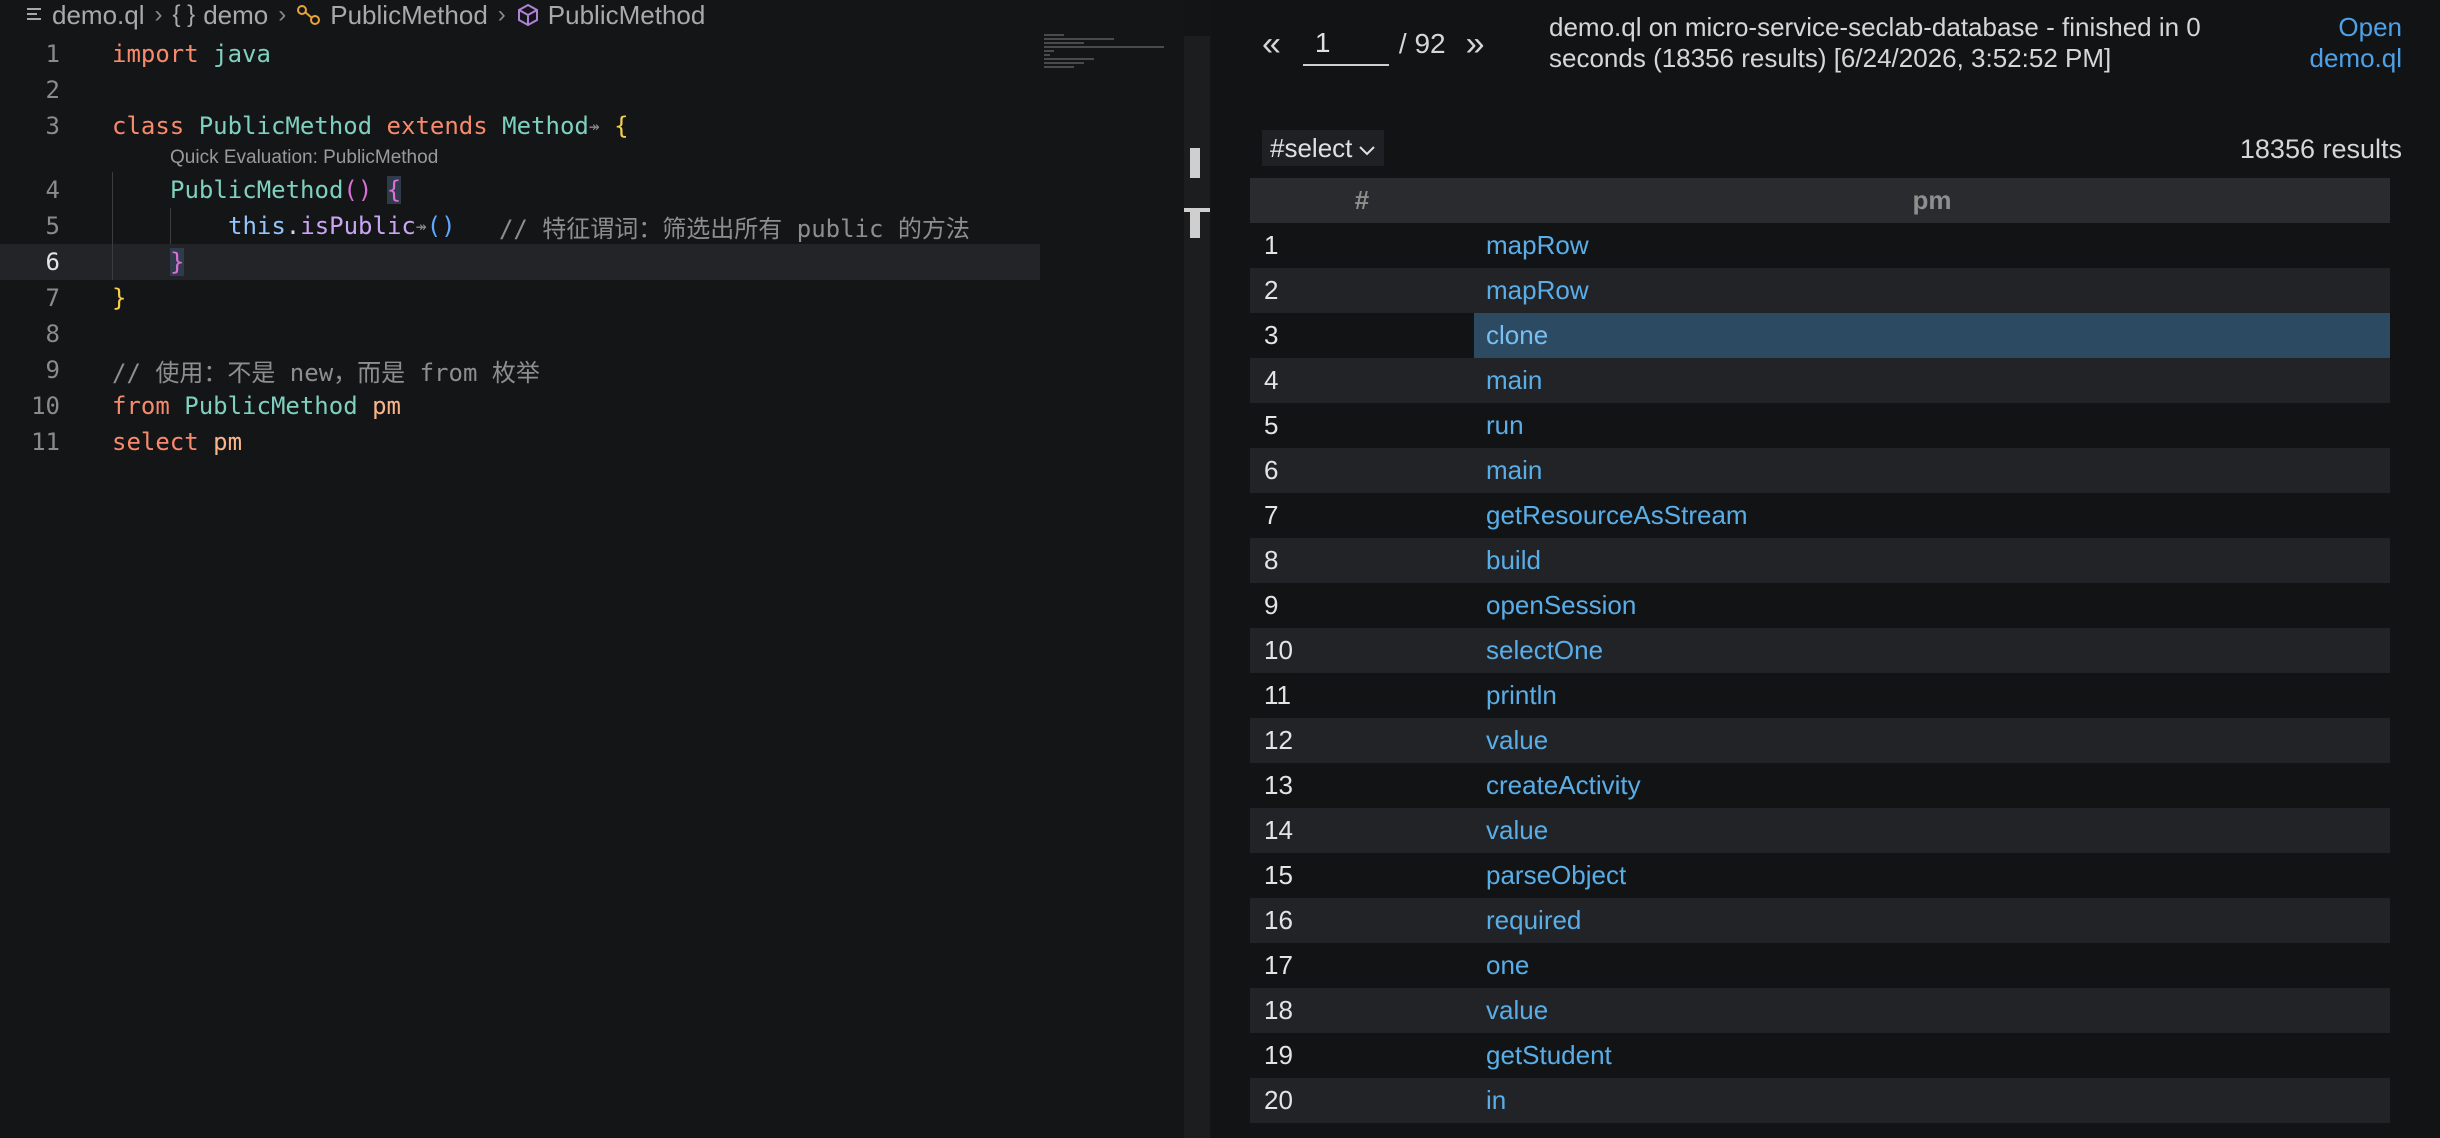  What do you see at coordinates (528, 15) in the screenshot?
I see `cube-icon` at bounding box center [528, 15].